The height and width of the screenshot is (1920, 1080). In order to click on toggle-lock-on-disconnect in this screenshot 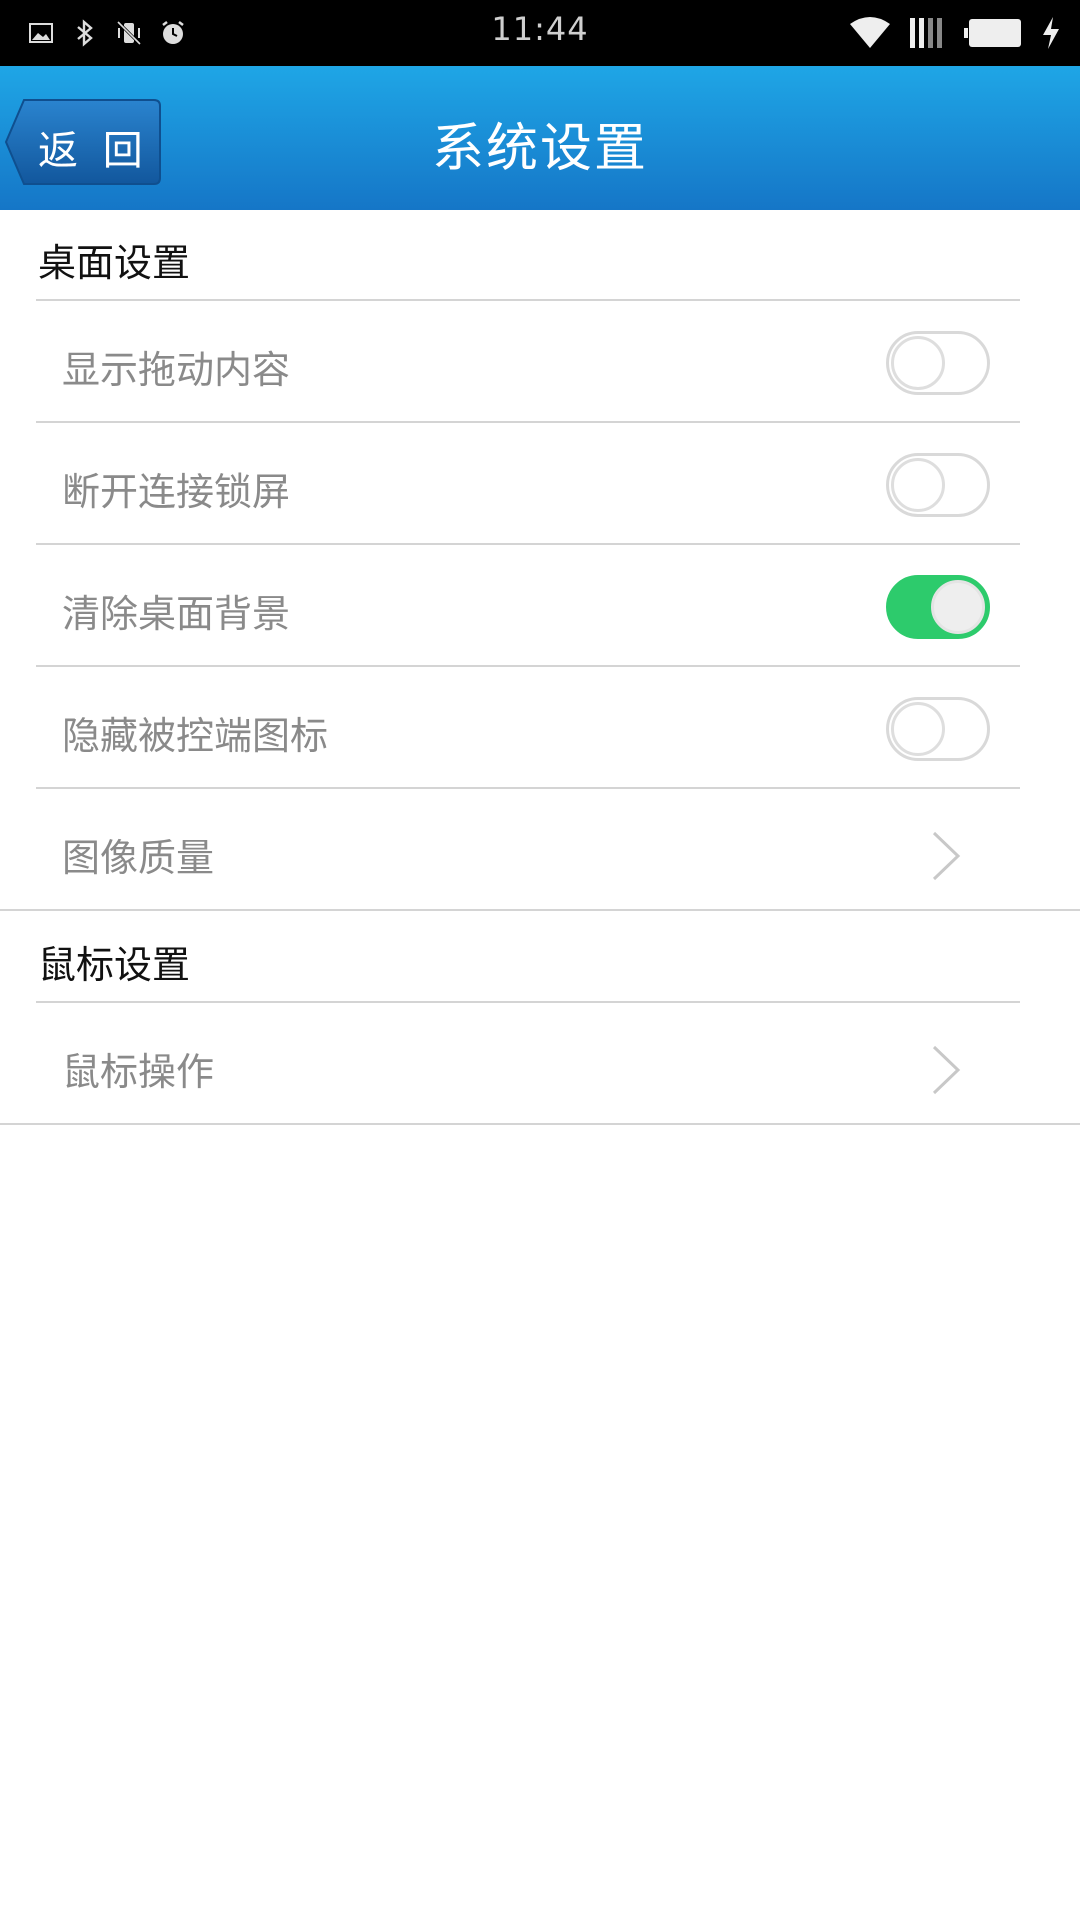, I will do `click(938, 485)`.